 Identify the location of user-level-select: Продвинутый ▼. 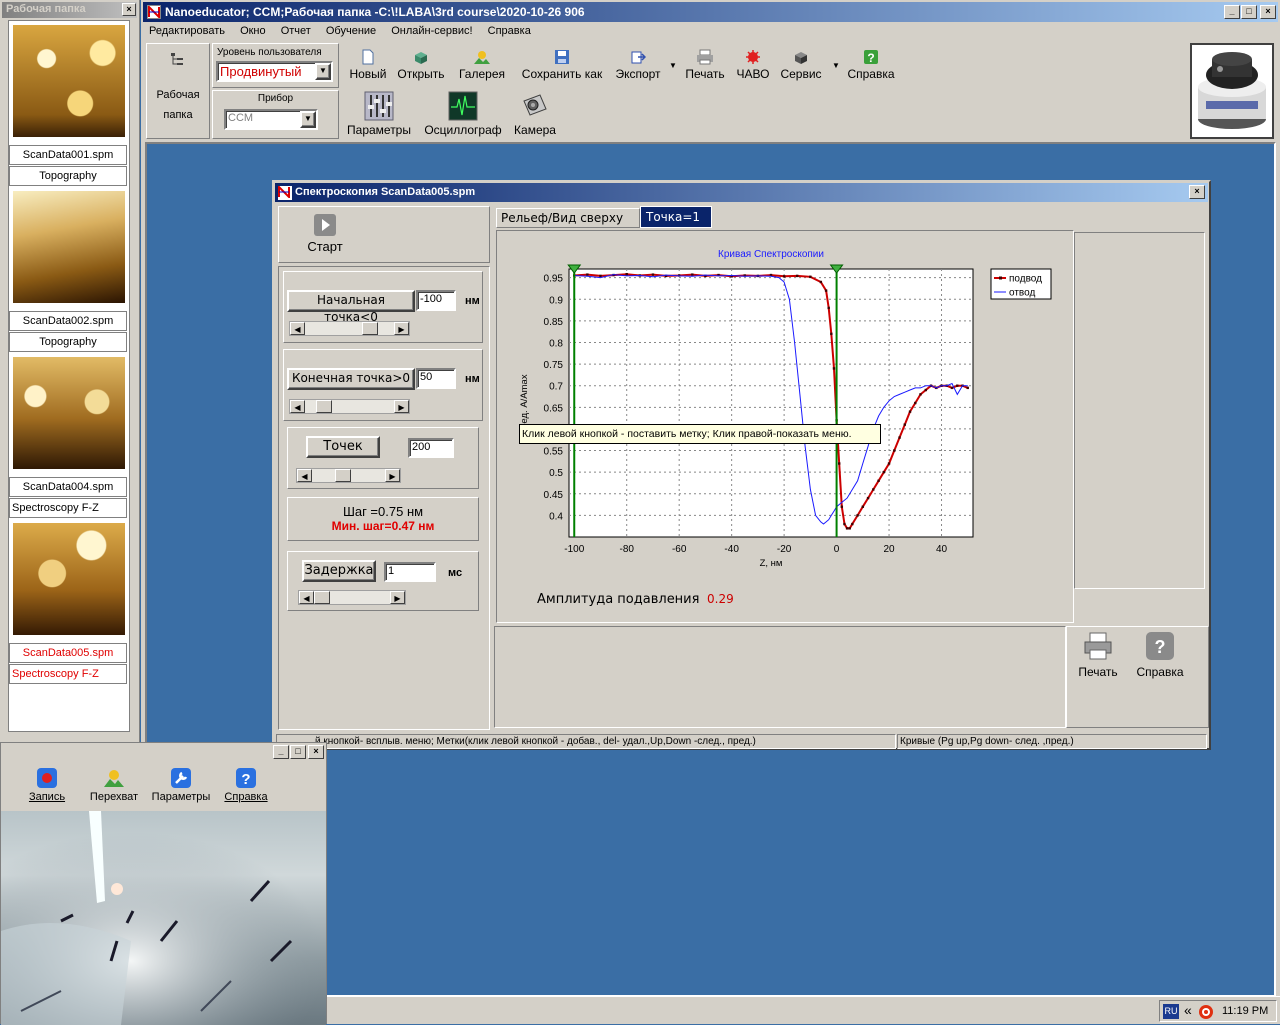
(274, 71).